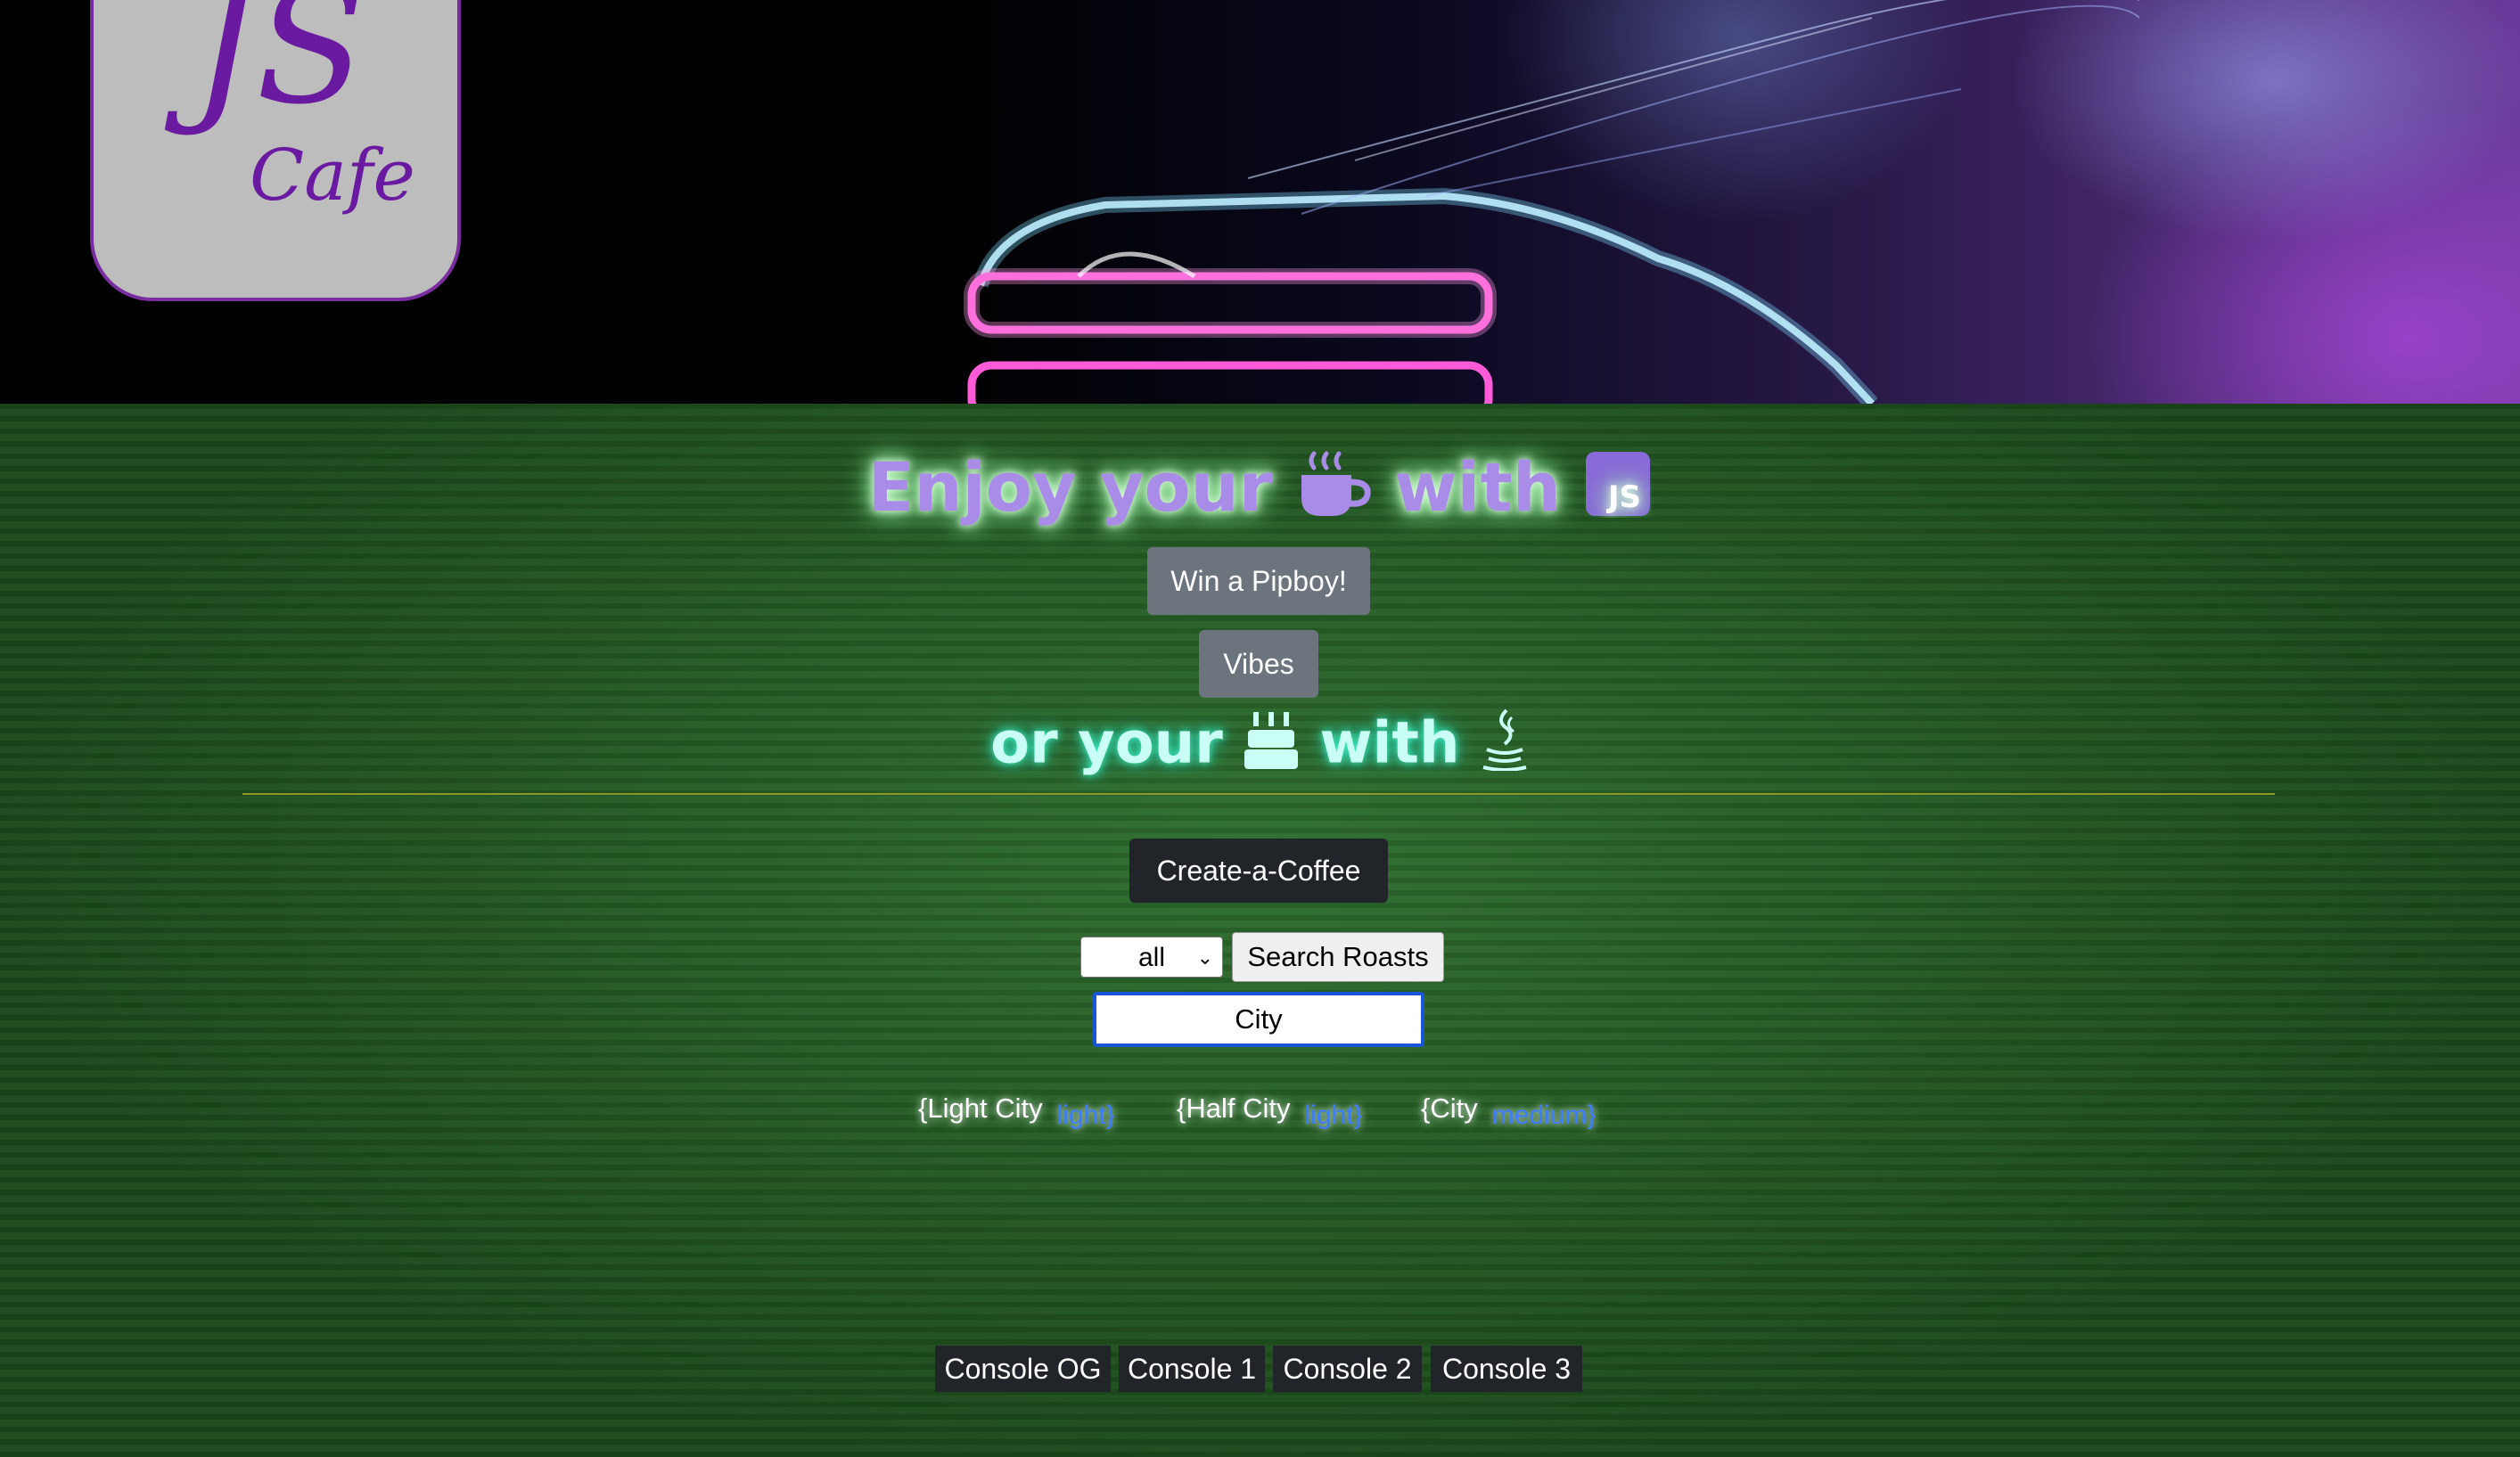 Image resolution: width=2520 pixels, height=1457 pixels. What do you see at coordinates (1023, 1369) in the screenshot?
I see `console-og-button: Console OG` at bounding box center [1023, 1369].